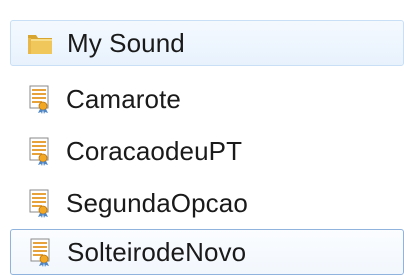 The width and height of the screenshot is (404, 275). Describe the element at coordinates (126, 42) in the screenshot. I see `item-label: My Sound` at that location.